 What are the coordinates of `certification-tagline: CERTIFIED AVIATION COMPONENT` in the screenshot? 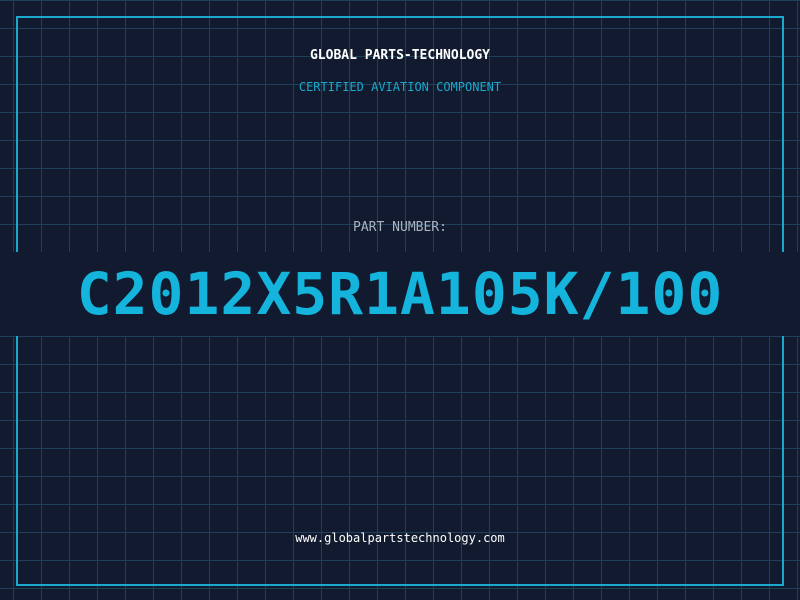 It's located at (400, 87).